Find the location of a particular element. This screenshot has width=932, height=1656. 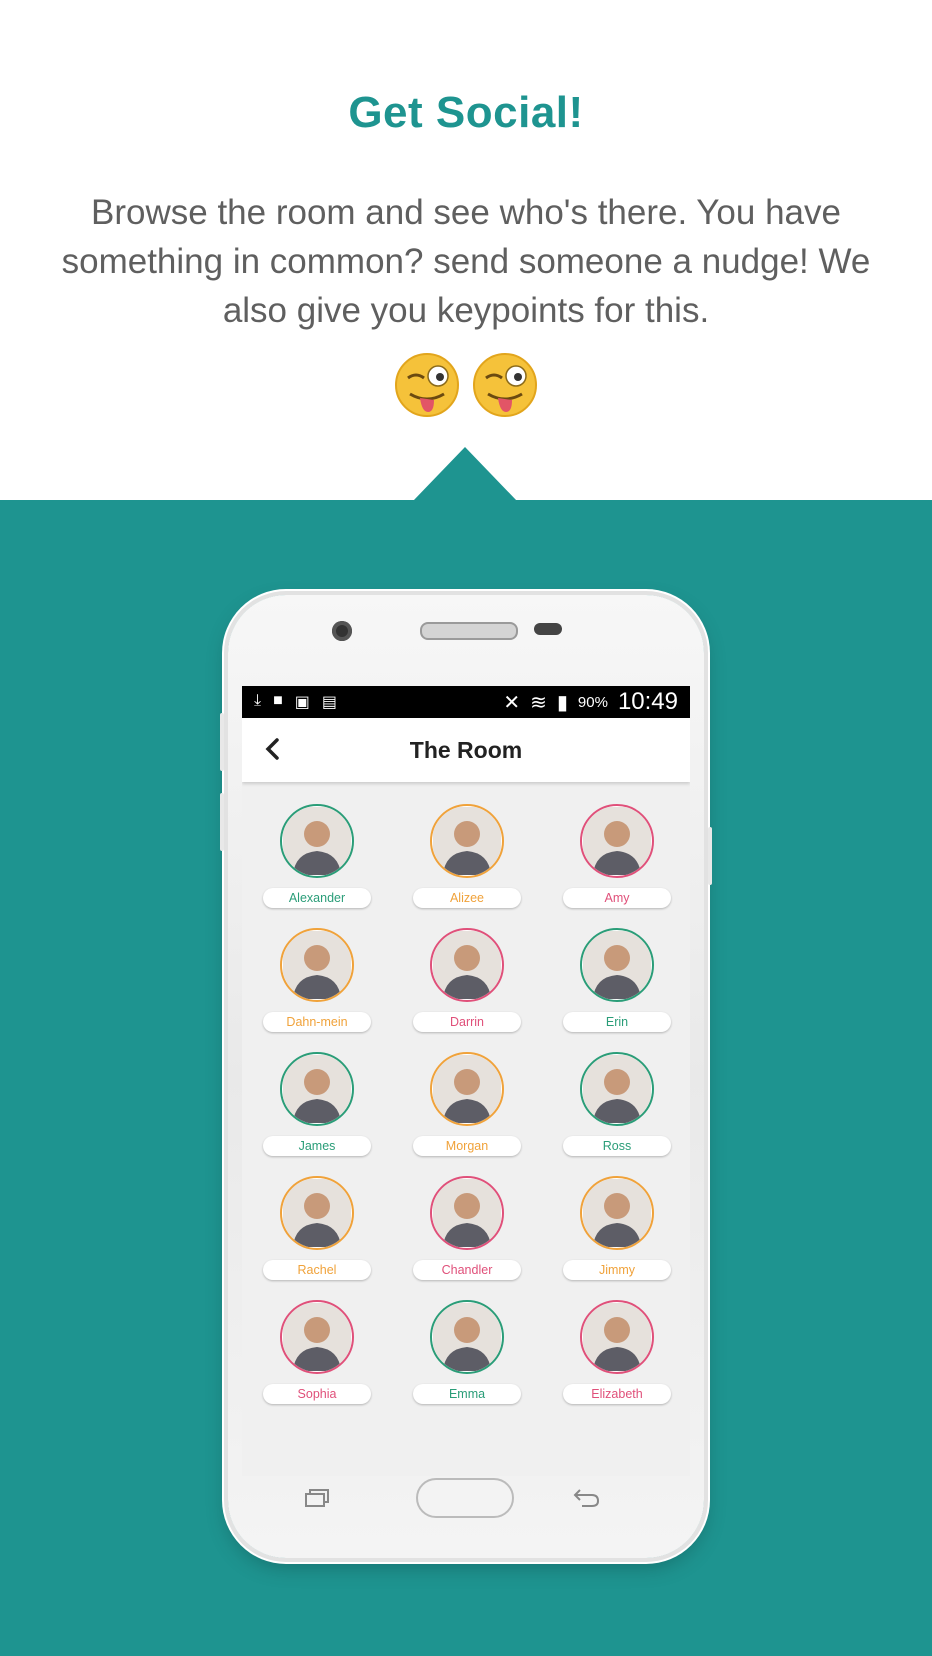

app-bar: The Room is located at coordinates (466, 750).